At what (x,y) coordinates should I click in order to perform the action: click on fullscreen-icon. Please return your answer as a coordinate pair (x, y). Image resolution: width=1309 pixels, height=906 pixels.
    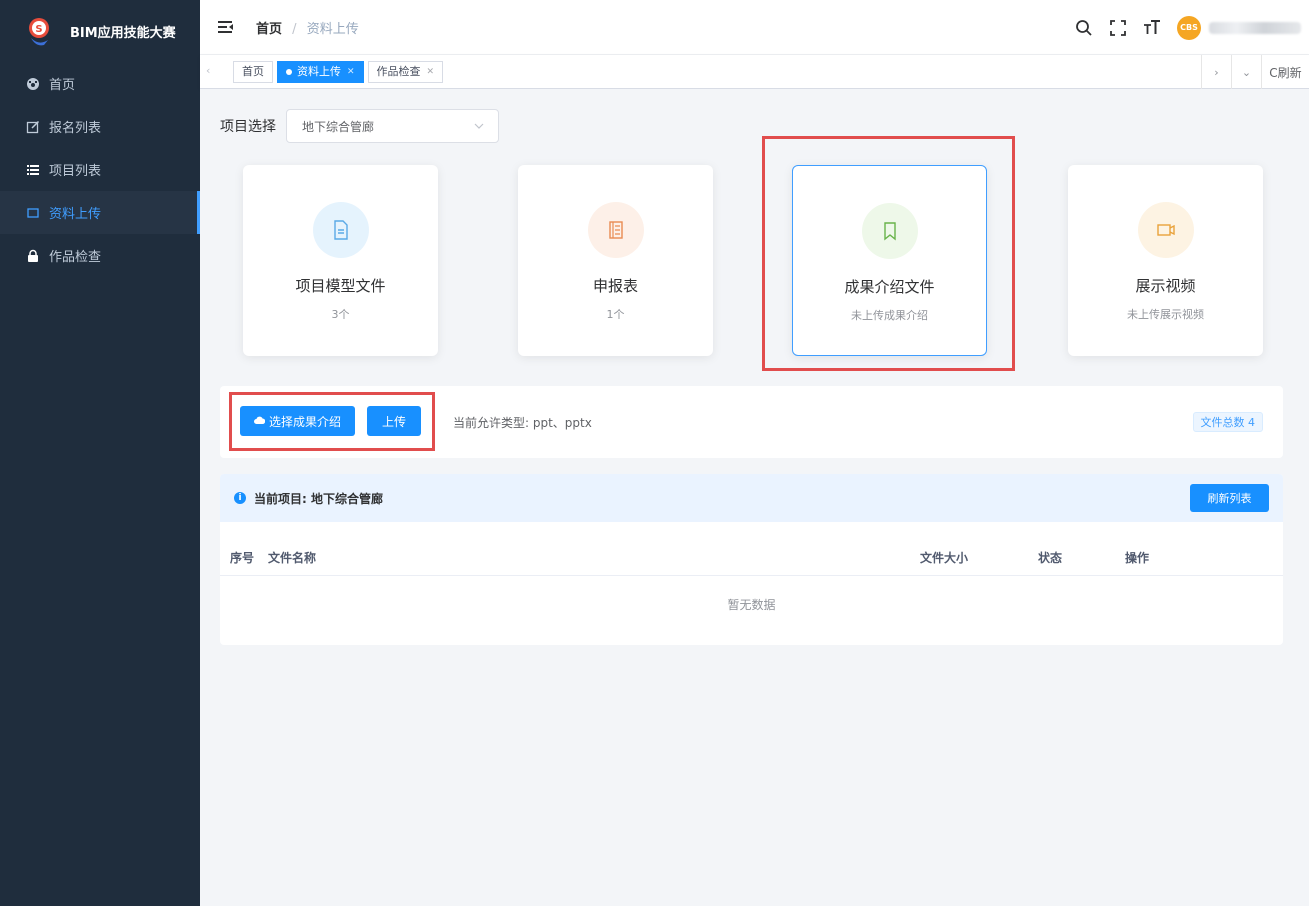
    Looking at the image, I should click on (1118, 28).